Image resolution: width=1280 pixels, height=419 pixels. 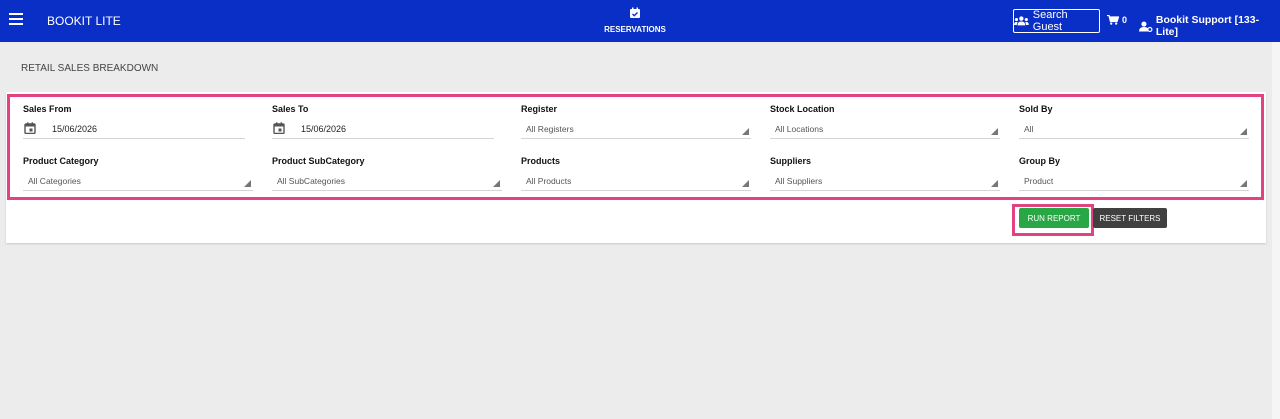 What do you see at coordinates (635, 29) in the screenshot?
I see `reservations-nav-label: RESERVATIONS` at bounding box center [635, 29].